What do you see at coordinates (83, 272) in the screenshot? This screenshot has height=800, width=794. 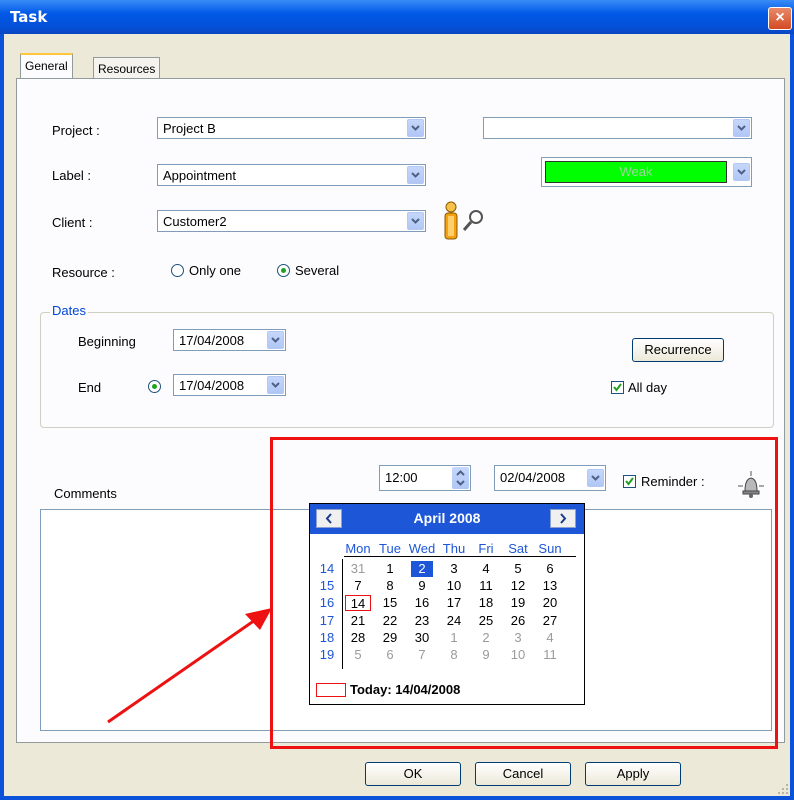 I see `resource-label: Resource :` at bounding box center [83, 272].